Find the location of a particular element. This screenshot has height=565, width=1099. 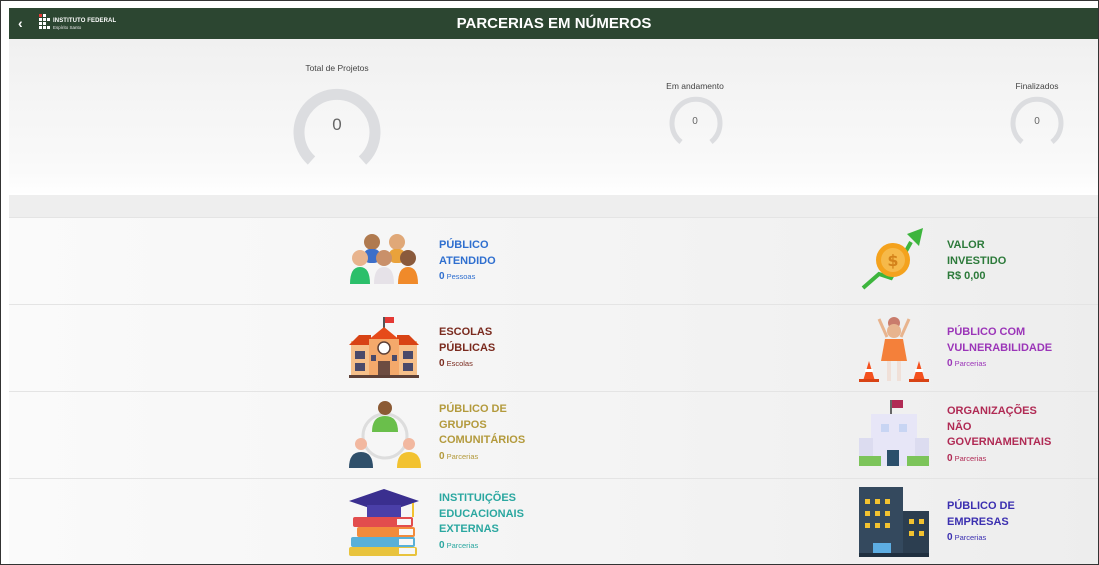

stat-label: Finalizados is located at coordinates (1037, 86).